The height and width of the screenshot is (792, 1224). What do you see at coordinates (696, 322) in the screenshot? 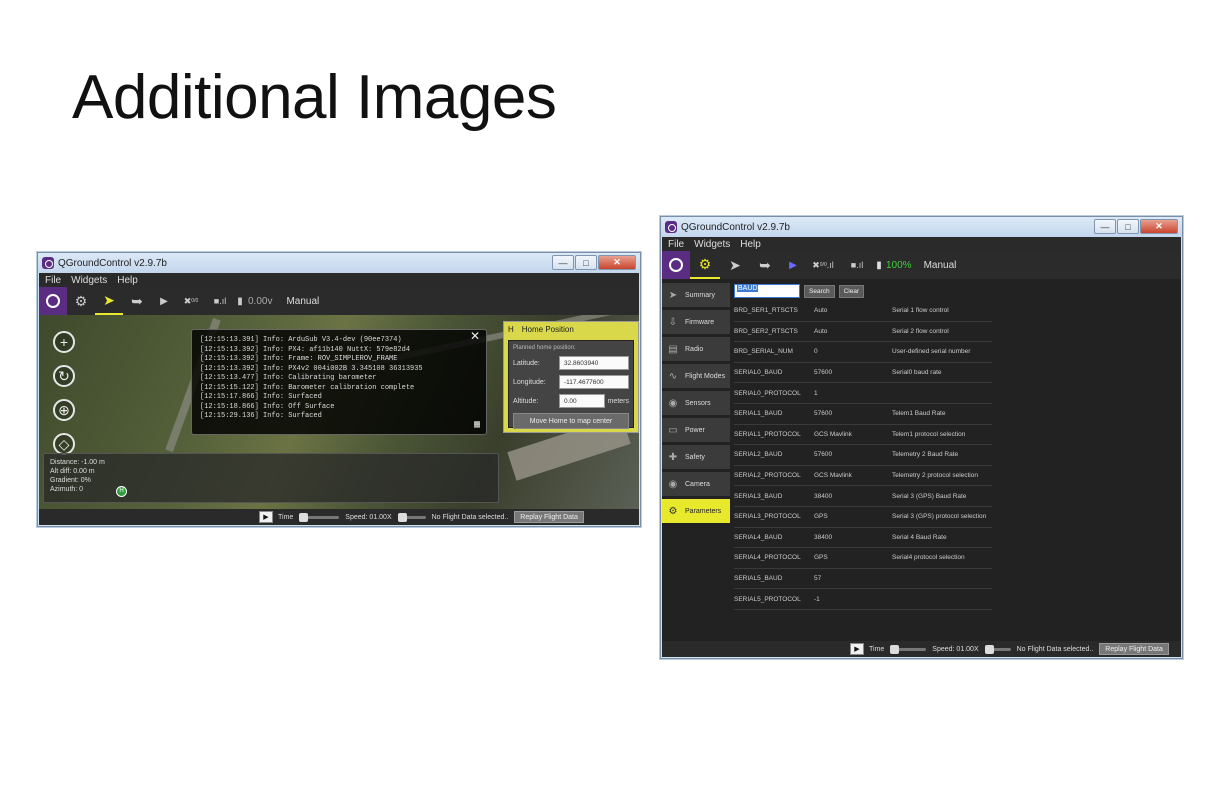
I see `sidebar-item-firmware: ⇩ Firmware` at bounding box center [696, 322].